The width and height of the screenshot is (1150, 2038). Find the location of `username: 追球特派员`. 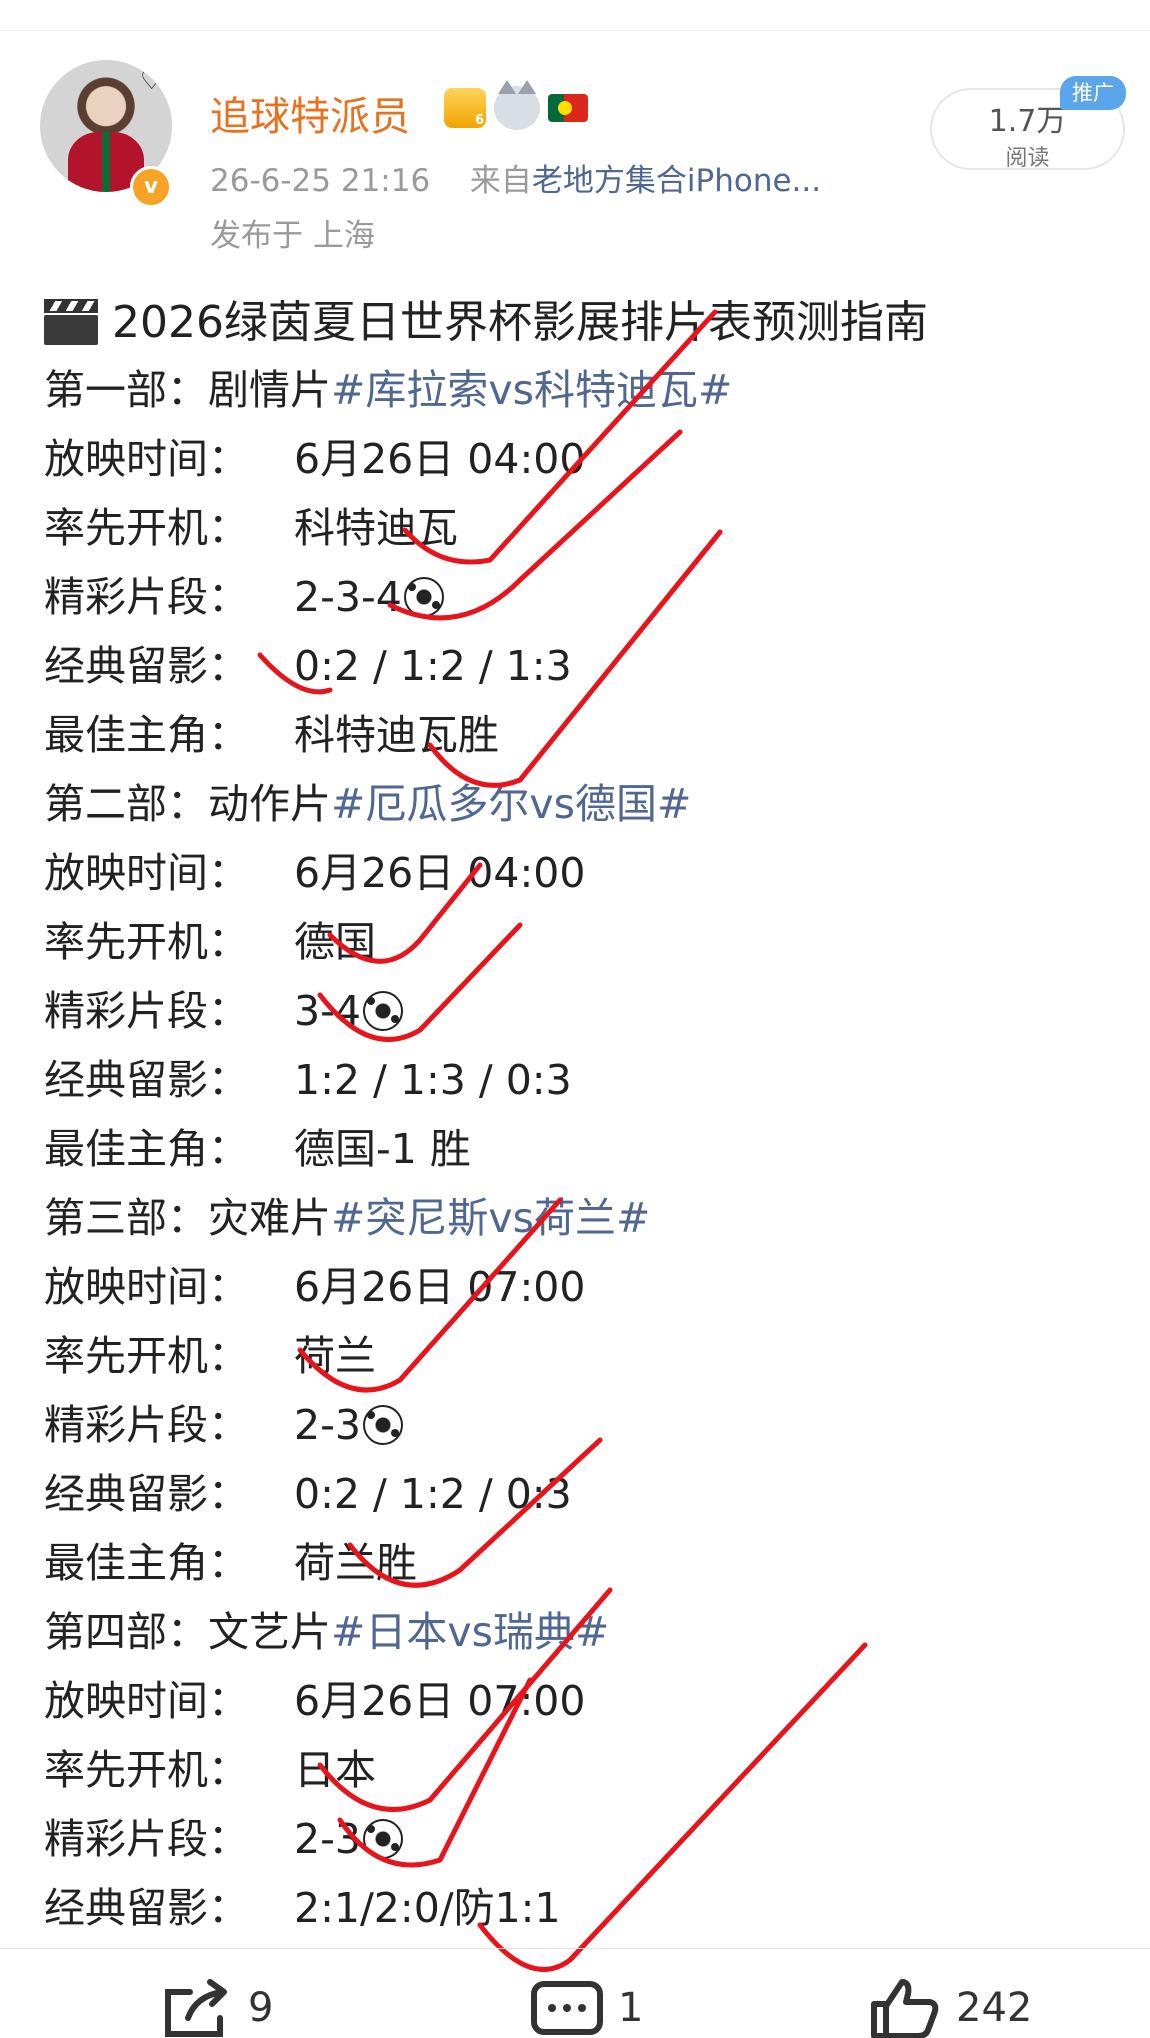

username: 追球特派员 is located at coordinates (310, 113).